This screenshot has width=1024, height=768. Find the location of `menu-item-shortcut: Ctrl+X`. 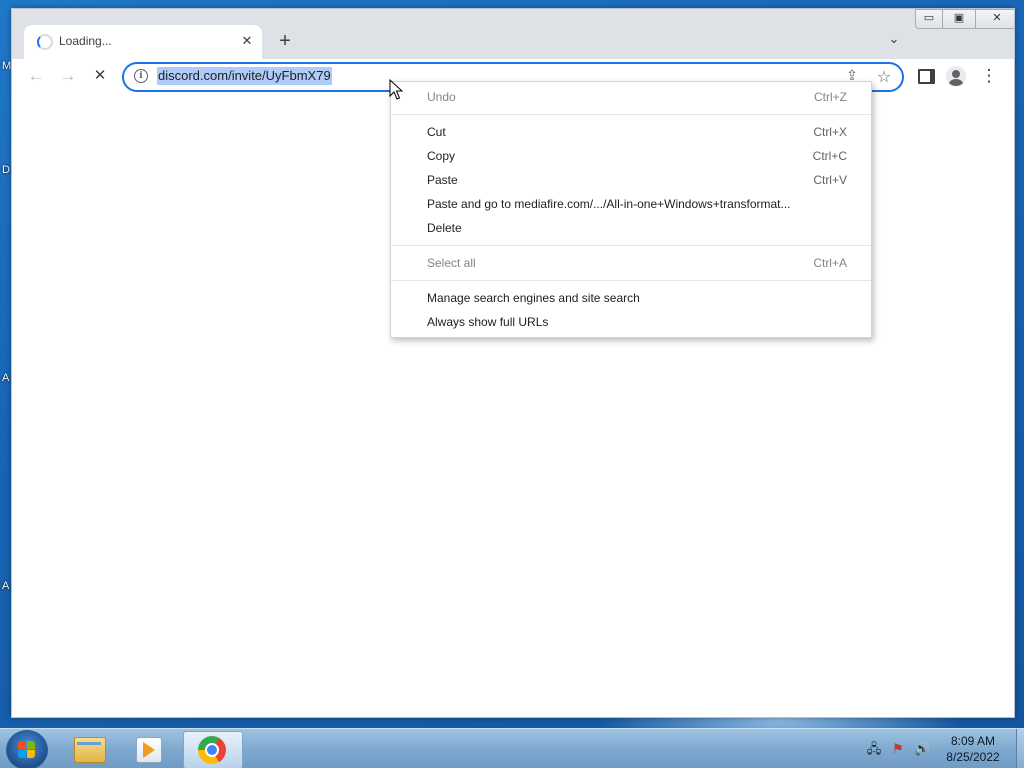

menu-item-shortcut: Ctrl+X is located at coordinates (830, 132).